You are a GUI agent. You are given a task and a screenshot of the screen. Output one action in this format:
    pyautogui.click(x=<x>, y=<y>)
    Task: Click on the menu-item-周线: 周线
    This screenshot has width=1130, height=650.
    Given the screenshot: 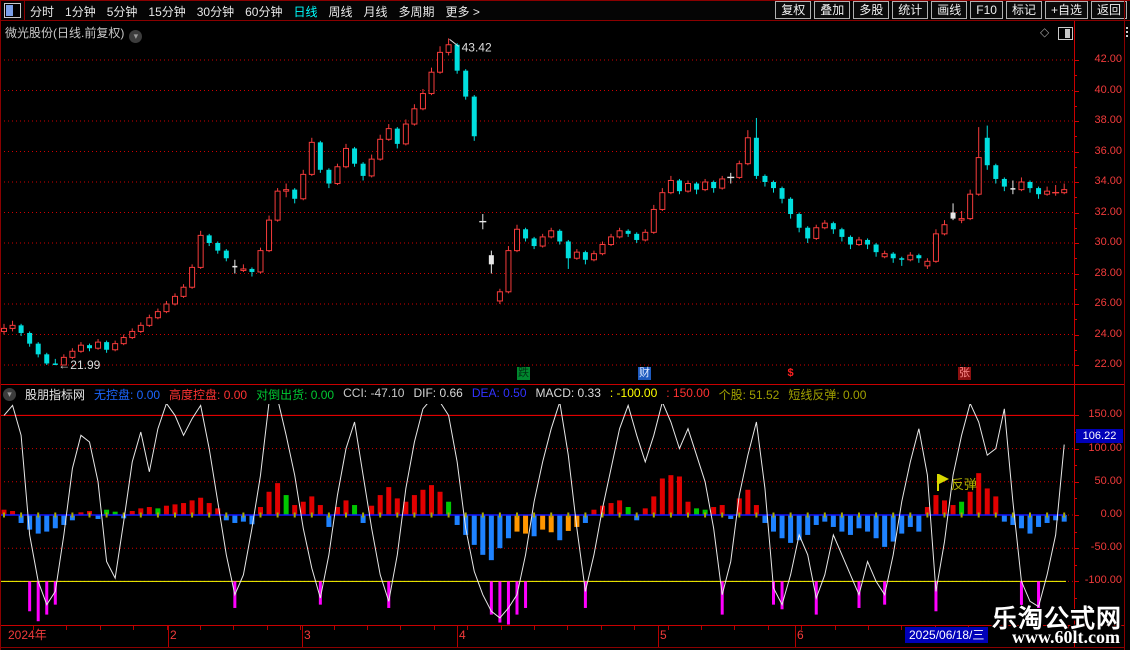 What is the action you would take?
    pyautogui.click(x=340, y=11)
    